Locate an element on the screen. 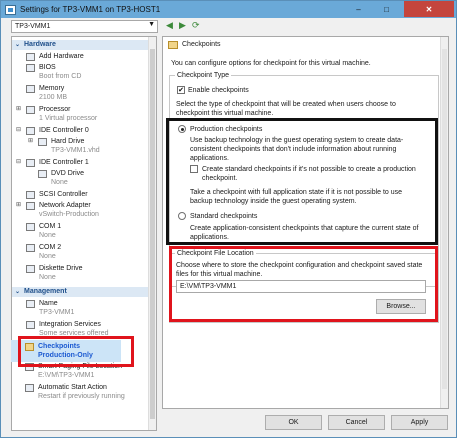 The image size is (457, 438). vm-selector-dropdown: TP3-VMM1 ▼ is located at coordinates (84, 26).